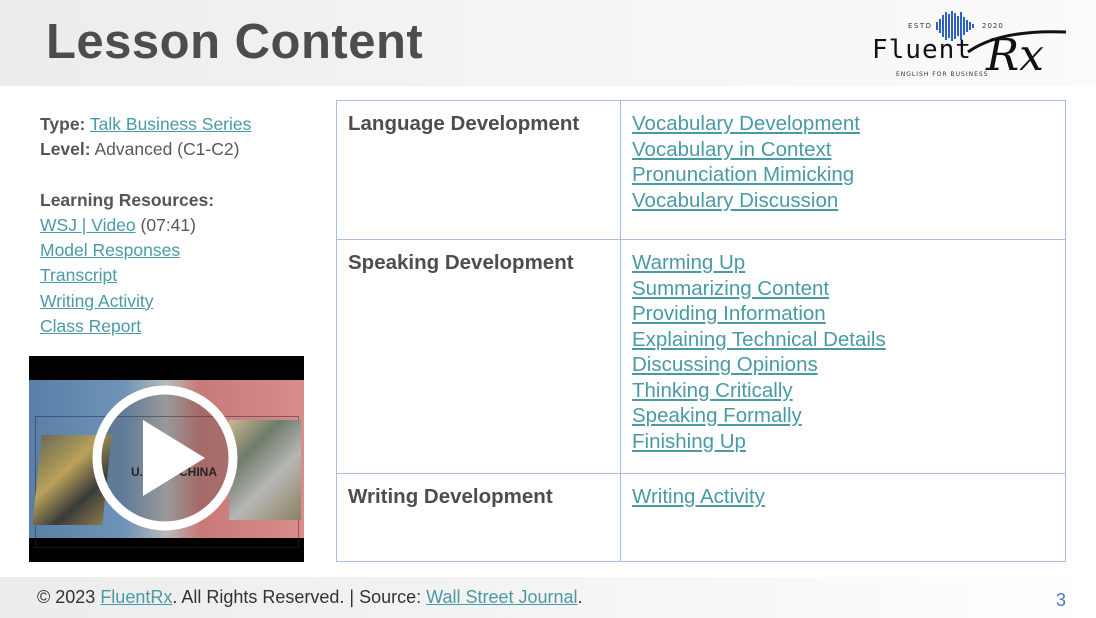  Describe the element at coordinates (580, 597) in the screenshot. I see `copyright-suffix: .` at that location.